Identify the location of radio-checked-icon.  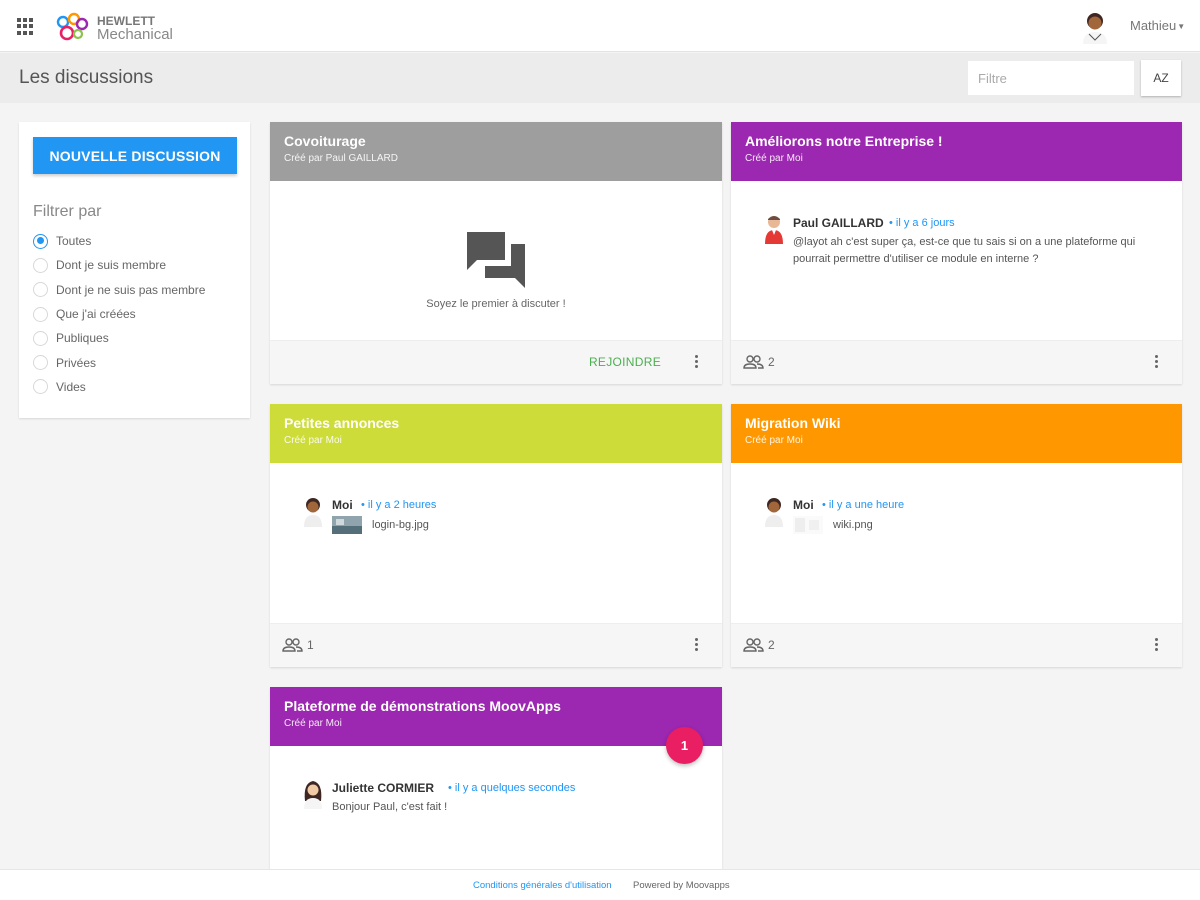
(40, 241).